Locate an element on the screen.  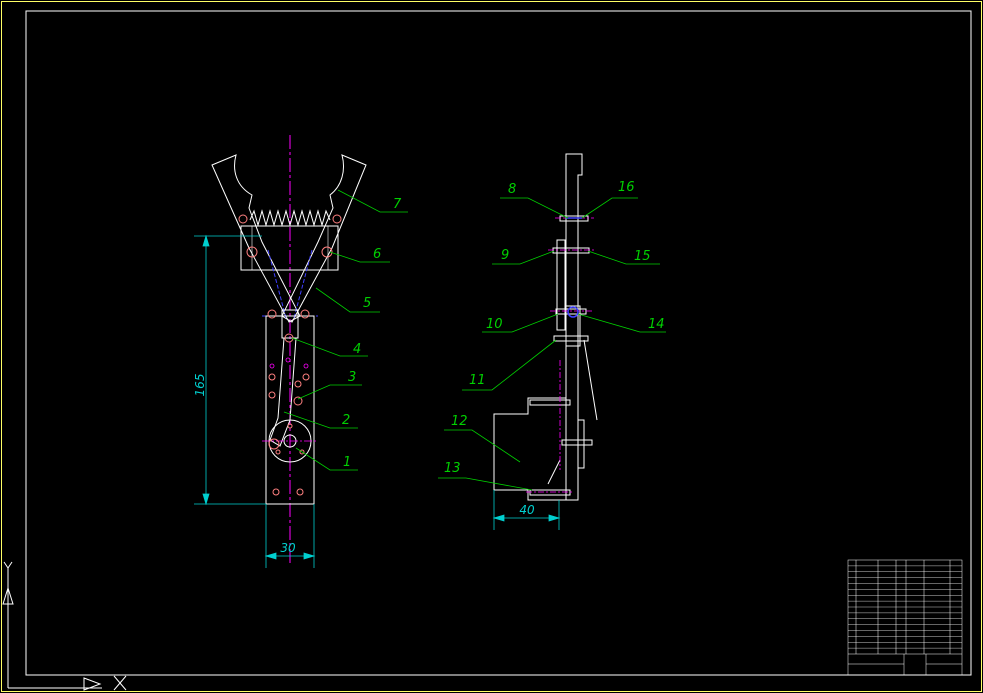
part-number-4: 4 is located at coordinates (357, 349).